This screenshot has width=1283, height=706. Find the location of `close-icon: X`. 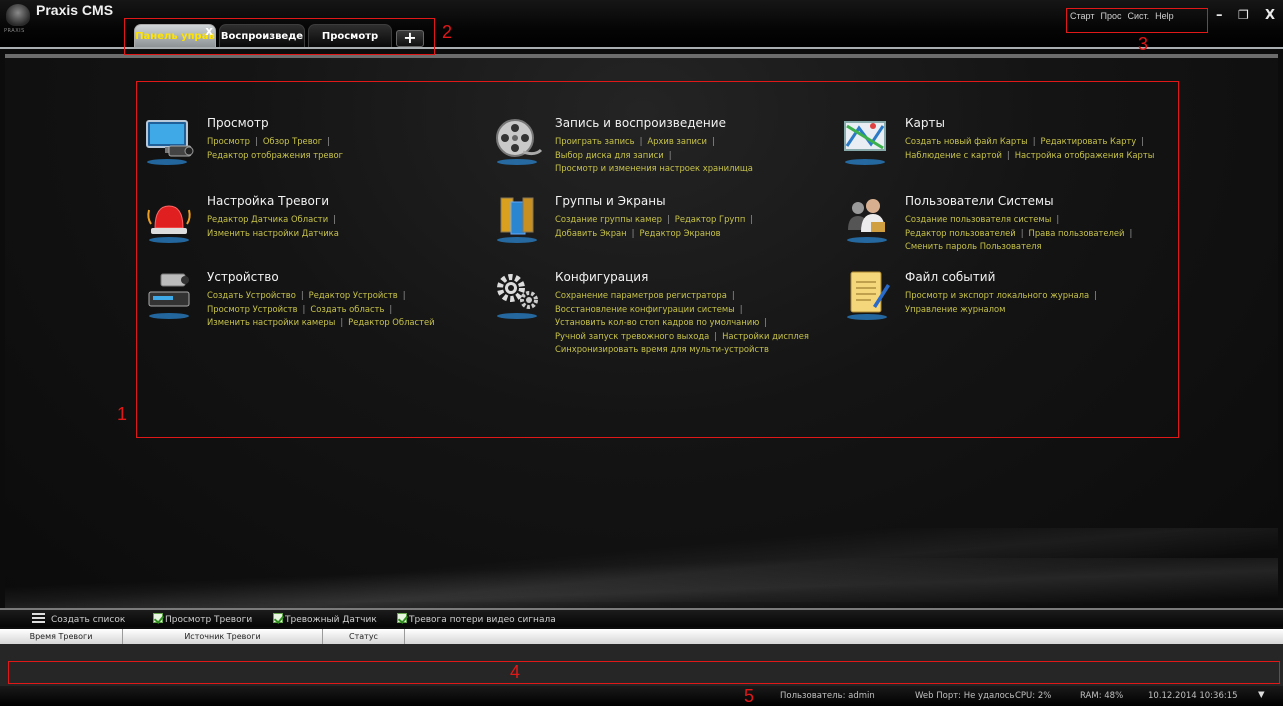

close-icon: X is located at coordinates (1270, 15).